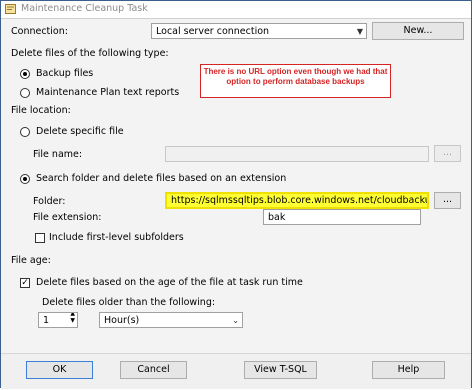 The height and width of the screenshot is (390, 474). What do you see at coordinates (40, 238) in the screenshot?
I see `include-subfolders-checkbox` at bounding box center [40, 238].